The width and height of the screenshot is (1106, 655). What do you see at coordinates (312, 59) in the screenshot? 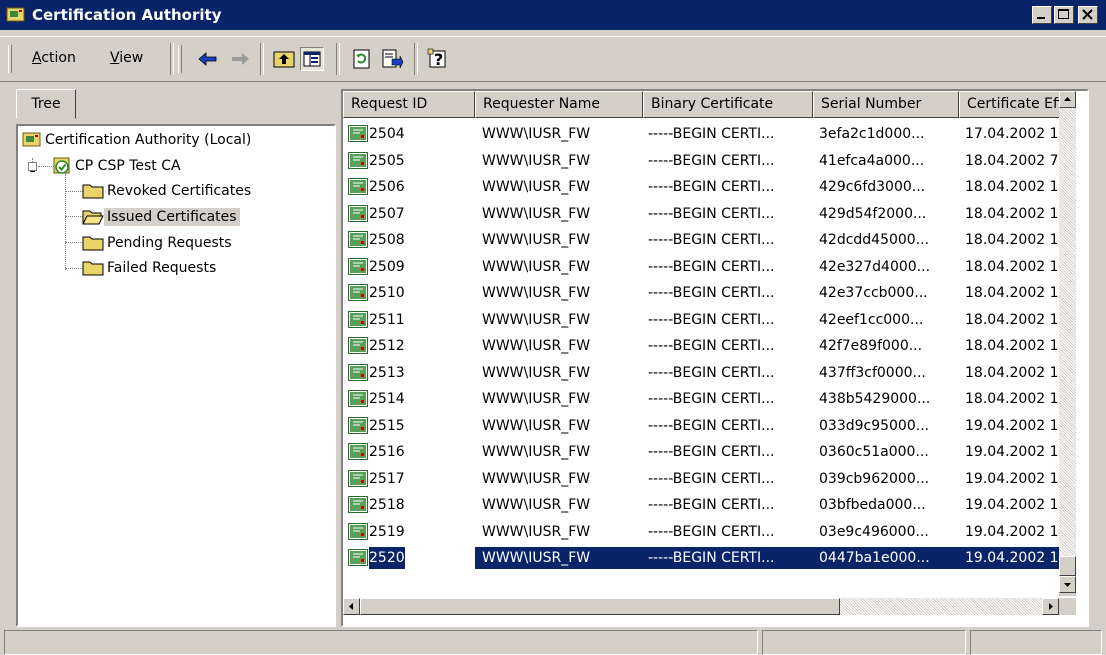
I see `show-hide-tree-button` at bounding box center [312, 59].